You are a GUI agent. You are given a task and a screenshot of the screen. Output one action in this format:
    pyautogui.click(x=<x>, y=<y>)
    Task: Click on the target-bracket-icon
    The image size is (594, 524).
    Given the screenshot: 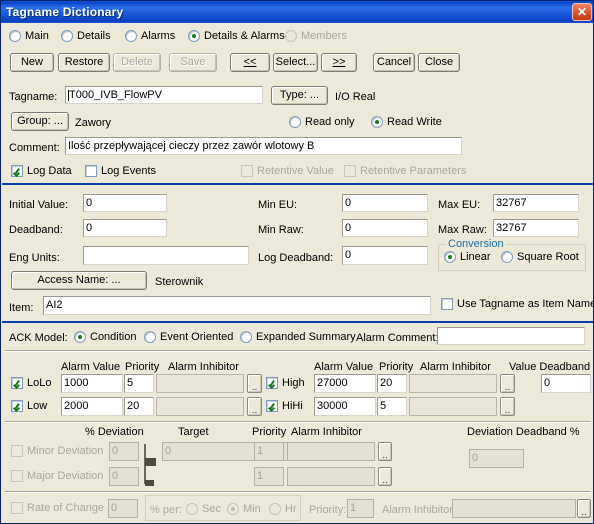 What is the action you would take?
    pyautogui.click(x=150, y=465)
    